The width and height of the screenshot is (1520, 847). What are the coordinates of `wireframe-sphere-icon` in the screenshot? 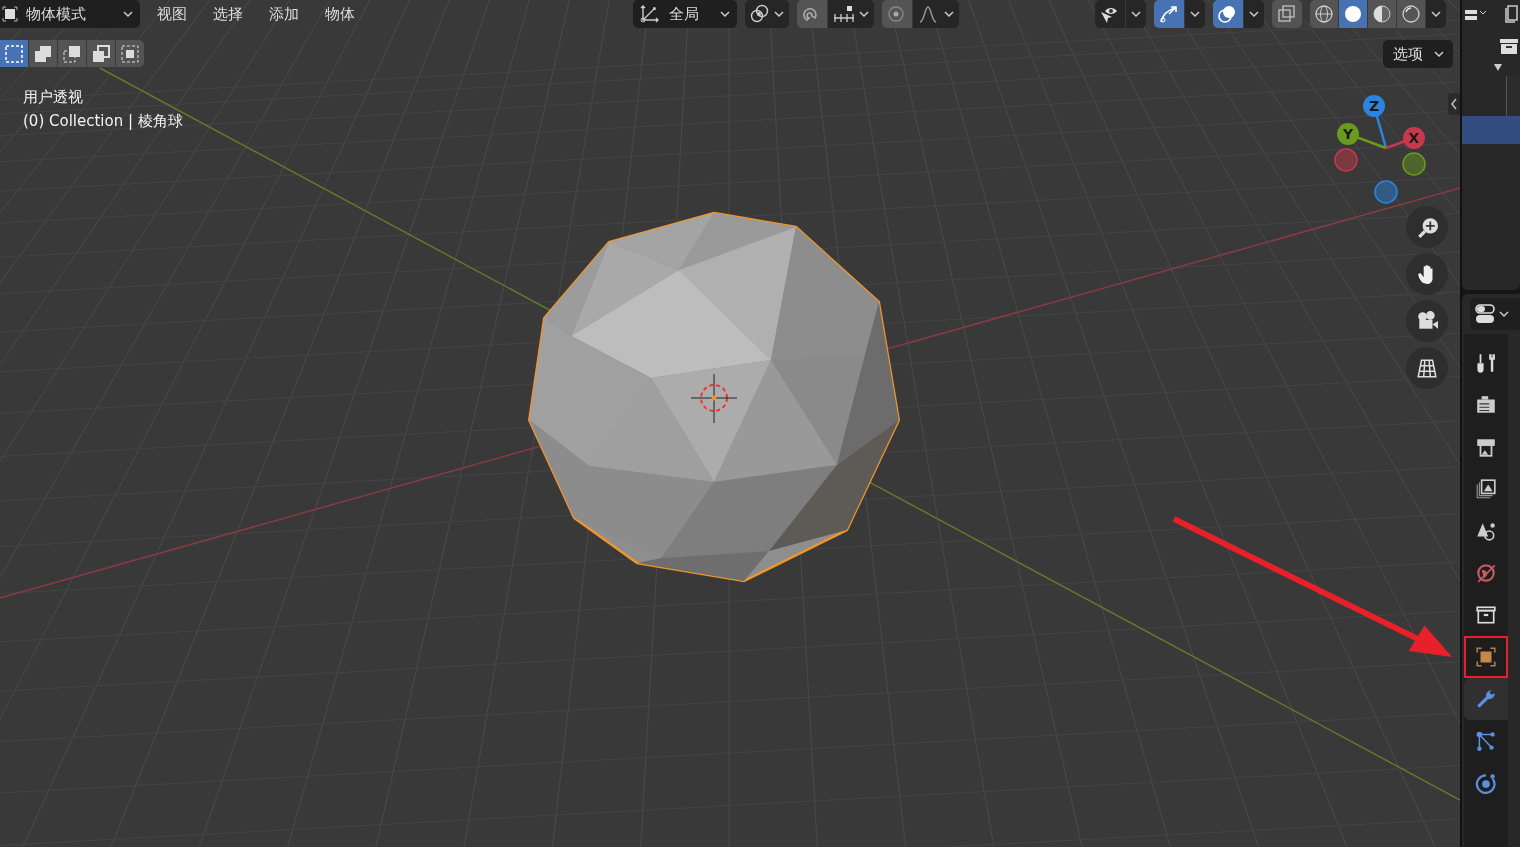 It's located at (1324, 14).